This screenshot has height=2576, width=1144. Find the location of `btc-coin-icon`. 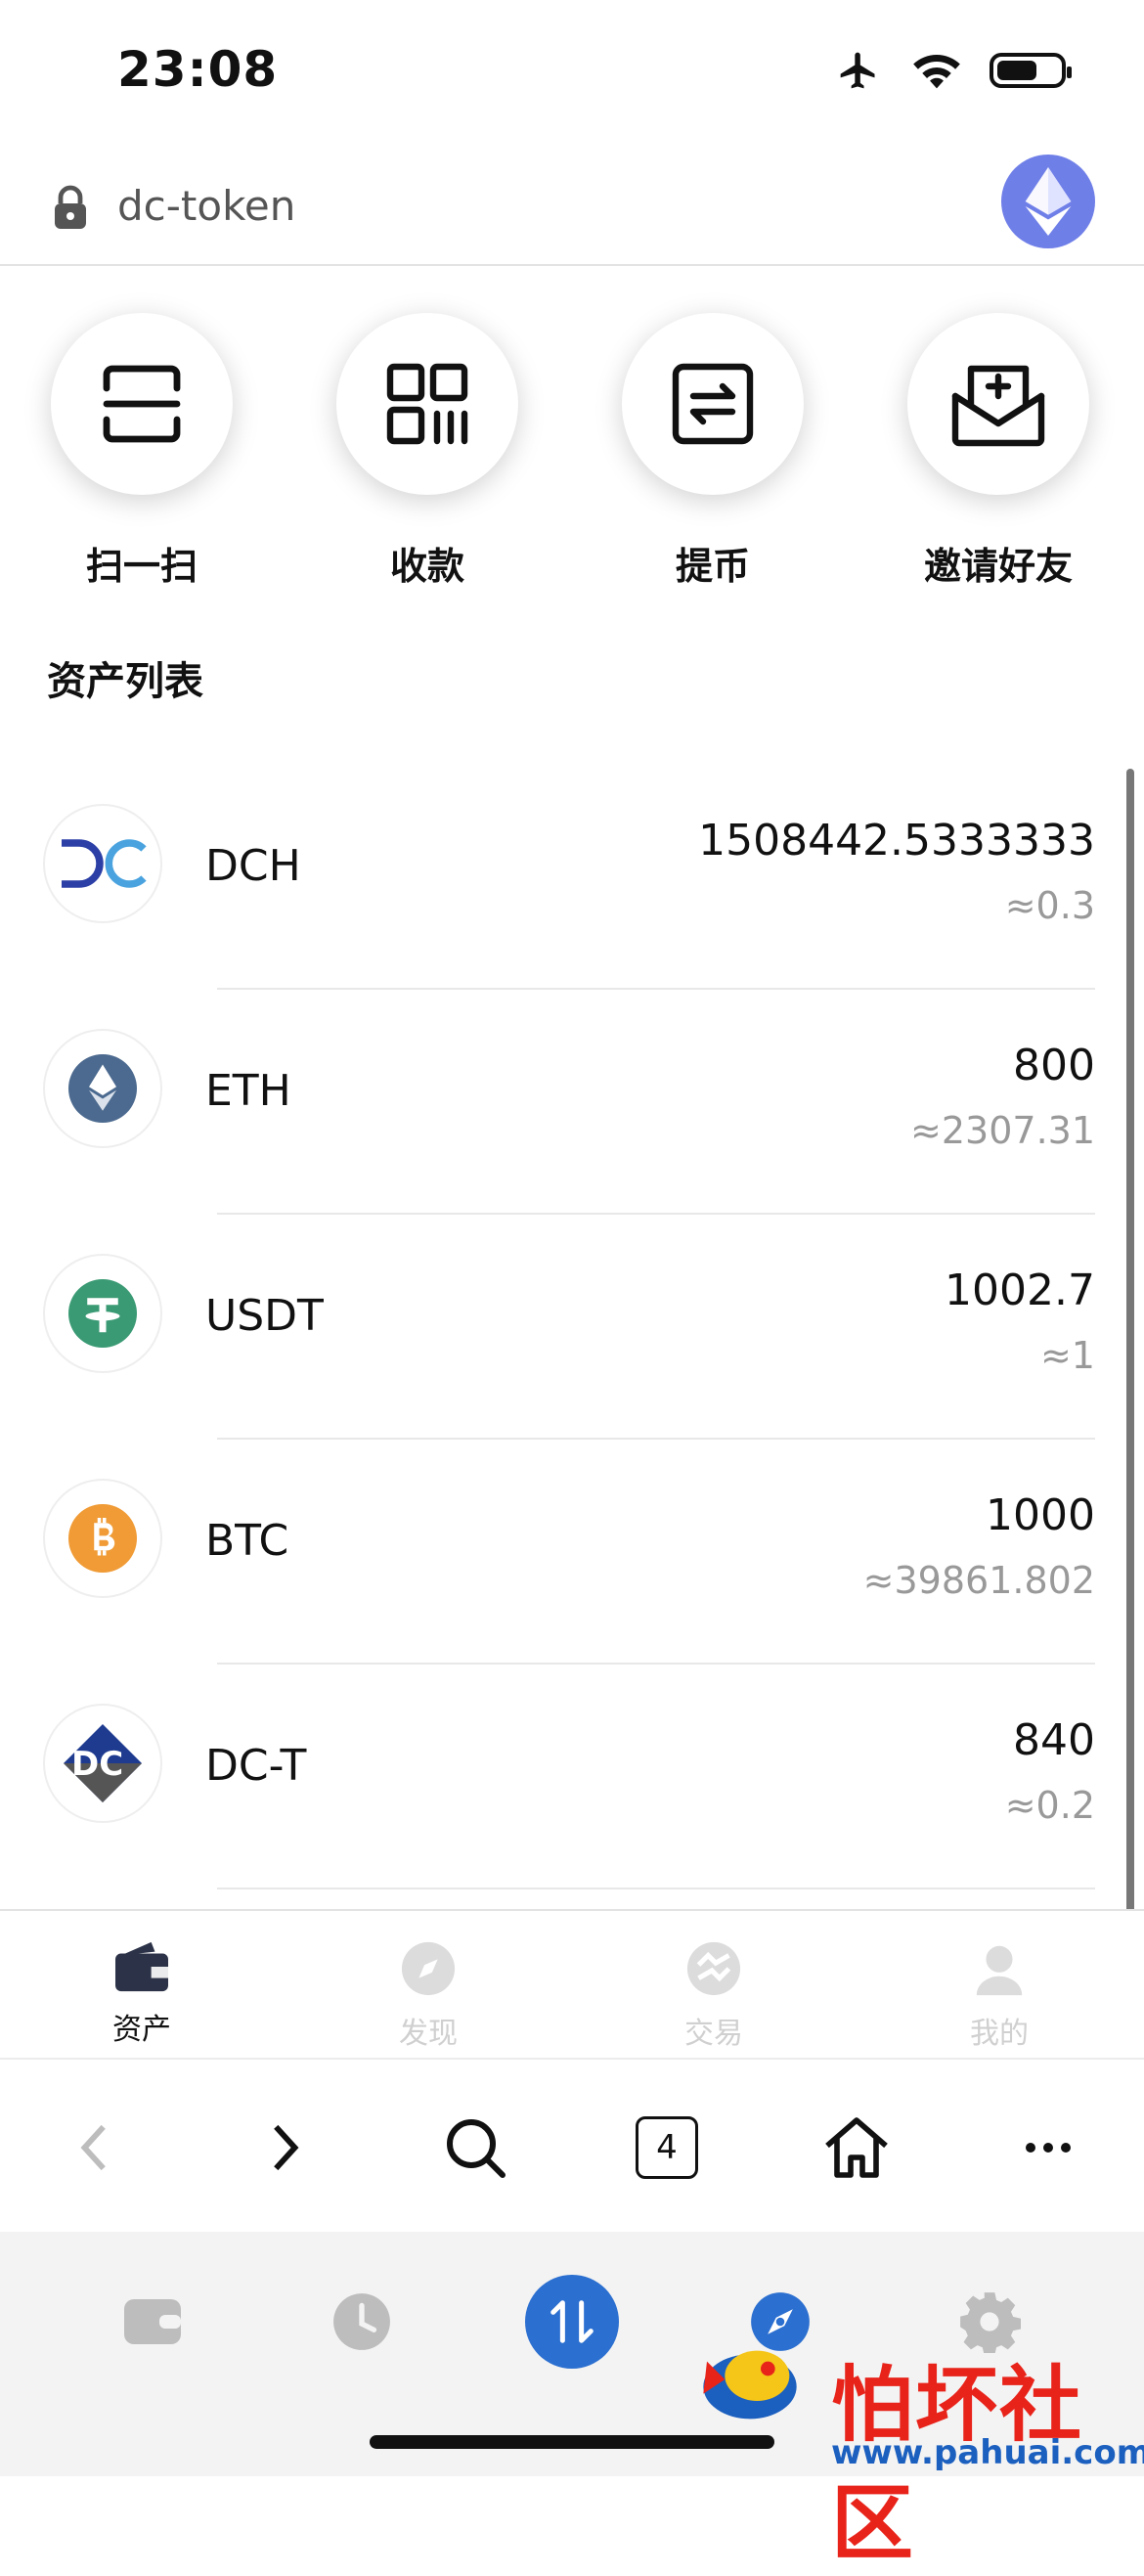

btc-coin-icon is located at coordinates (102, 1538).